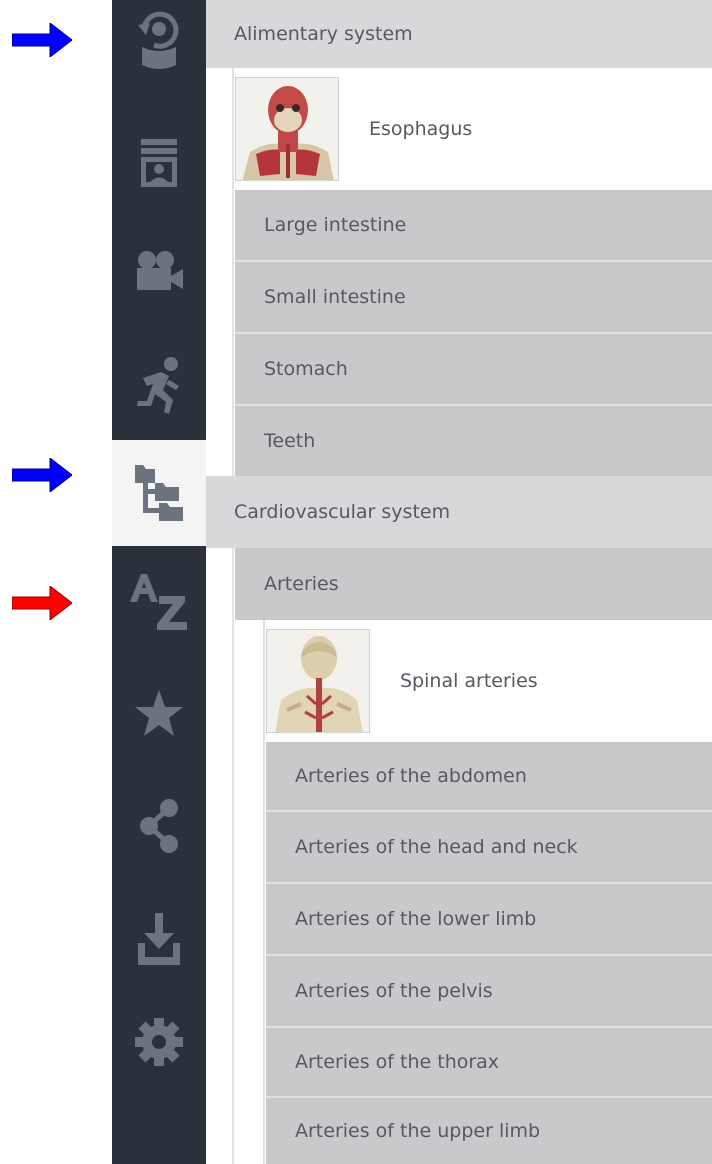  I want to click on subcategory-arteries-abdomen: Arteries of the abdomen, so click(489, 777).